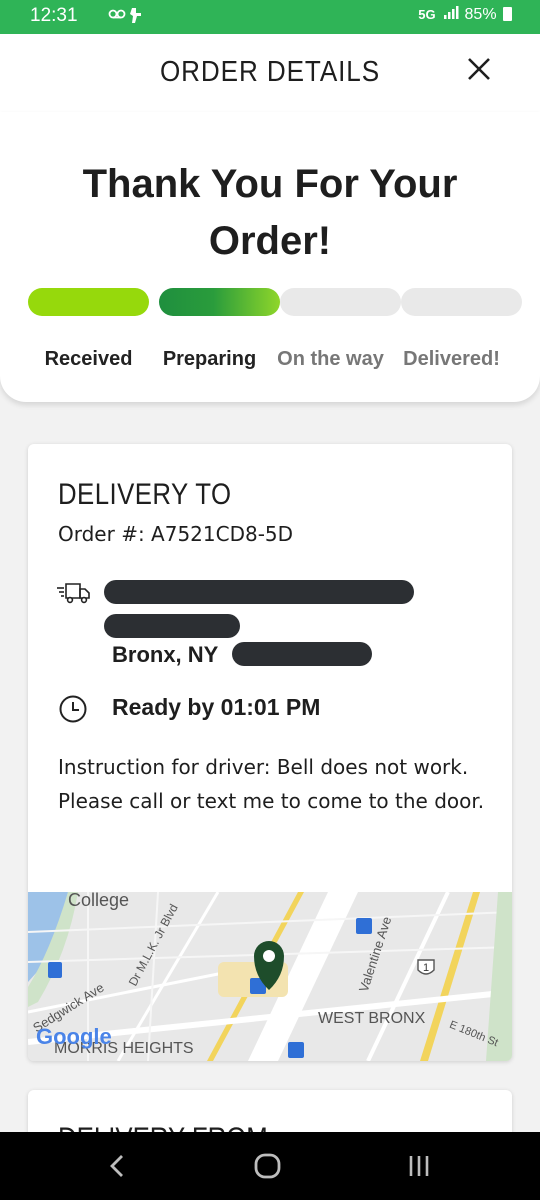 Image resolution: width=540 pixels, height=1200 pixels. I want to click on recent-apps-icon, so click(419, 1166).